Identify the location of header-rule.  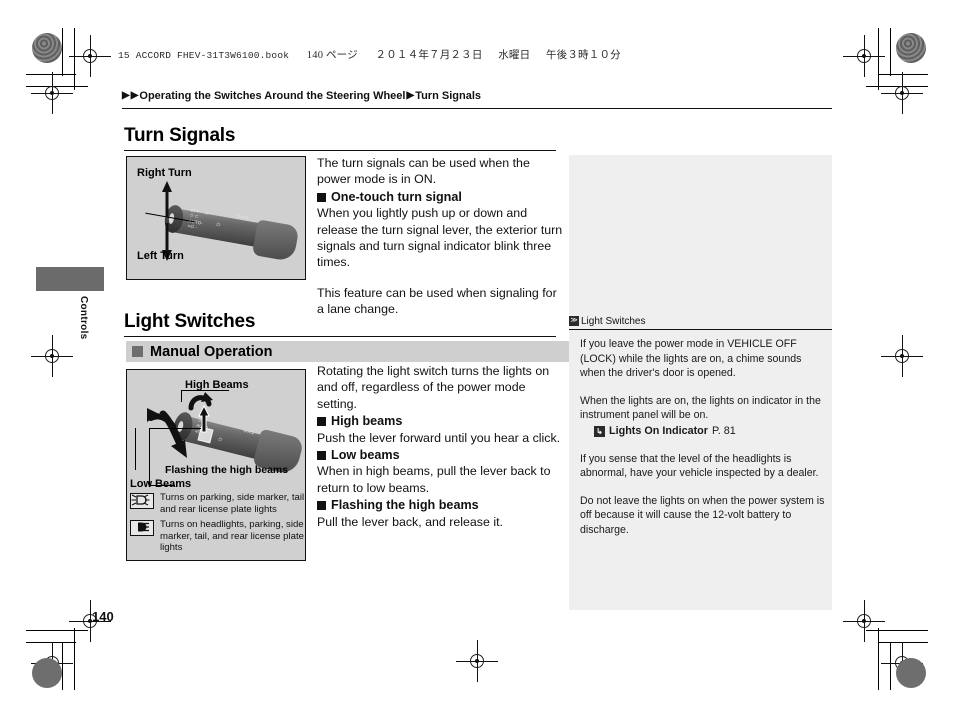
(477, 109).